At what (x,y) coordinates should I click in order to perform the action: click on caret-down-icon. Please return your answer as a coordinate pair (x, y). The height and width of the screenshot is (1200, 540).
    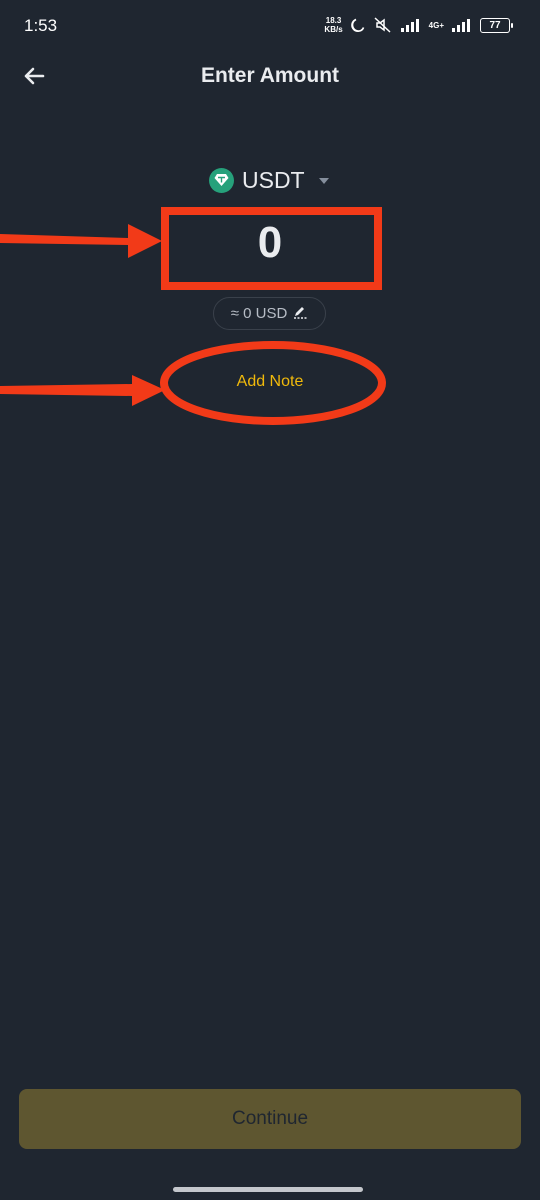
    Looking at the image, I should click on (323, 180).